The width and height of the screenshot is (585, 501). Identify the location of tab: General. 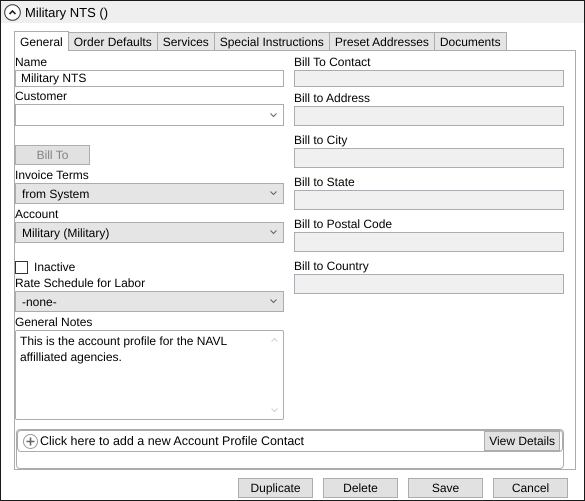
(41, 41).